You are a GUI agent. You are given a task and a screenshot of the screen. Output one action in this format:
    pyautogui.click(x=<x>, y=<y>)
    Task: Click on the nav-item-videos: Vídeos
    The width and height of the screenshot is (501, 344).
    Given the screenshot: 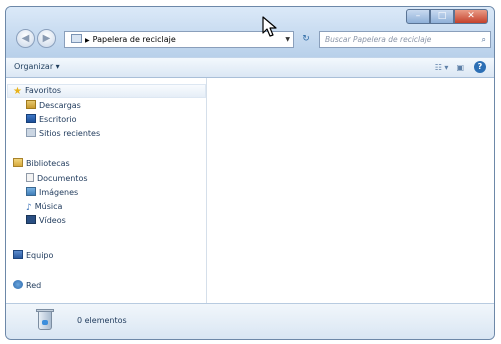 What is the action you would take?
    pyautogui.click(x=46, y=220)
    